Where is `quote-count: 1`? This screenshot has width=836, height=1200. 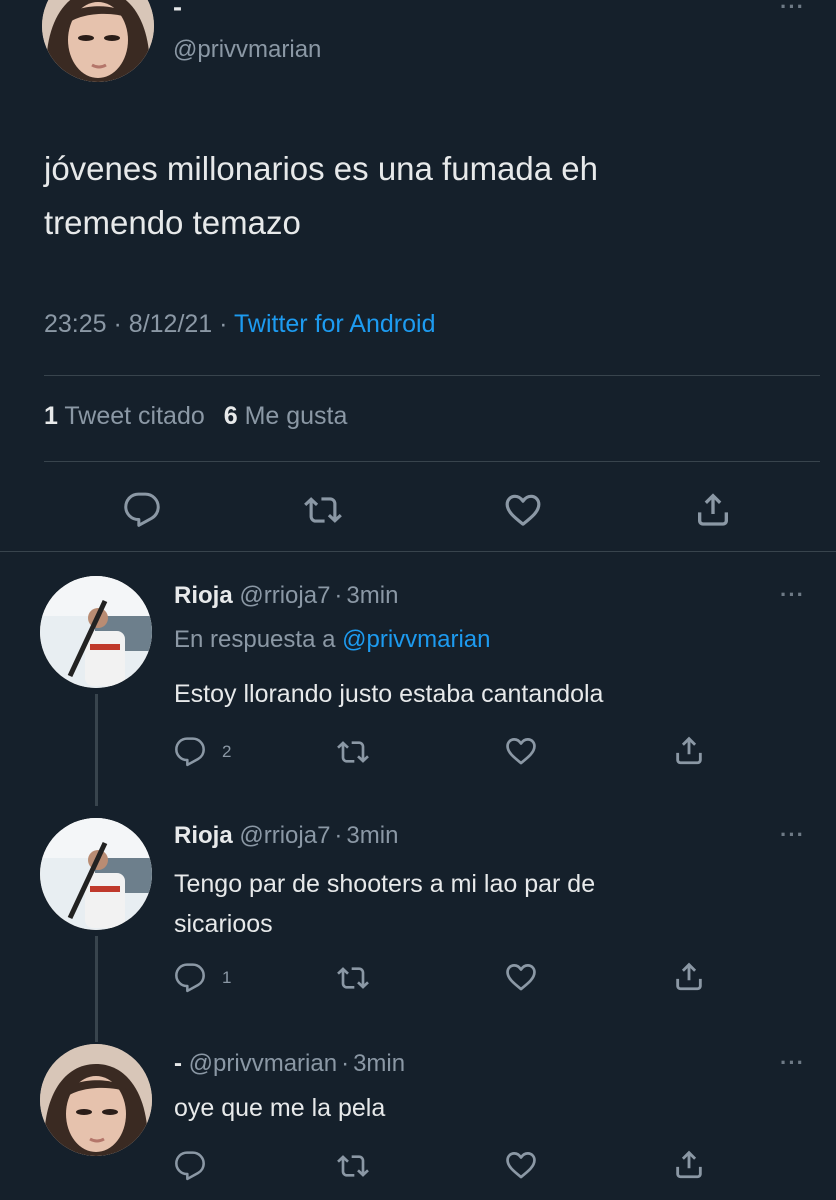
quote-count: 1 is located at coordinates (51, 416).